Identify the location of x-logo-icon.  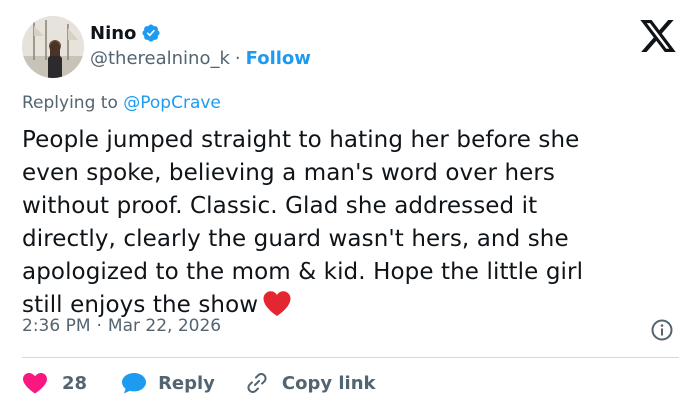
(658, 36).